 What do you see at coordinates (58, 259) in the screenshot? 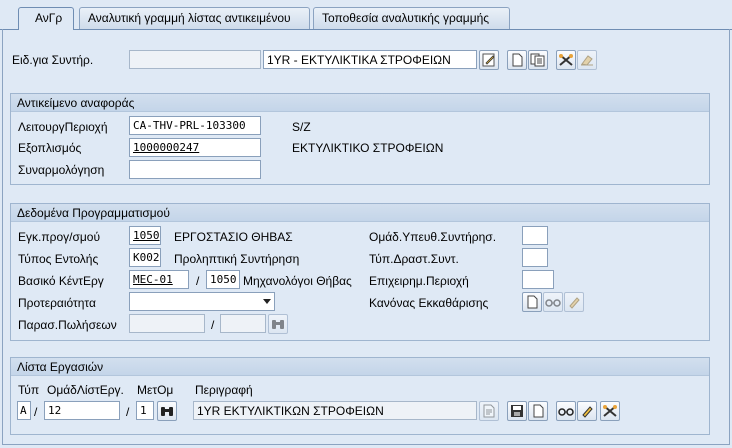
I see `order-type-label: Τύπος Εντολής` at bounding box center [58, 259].